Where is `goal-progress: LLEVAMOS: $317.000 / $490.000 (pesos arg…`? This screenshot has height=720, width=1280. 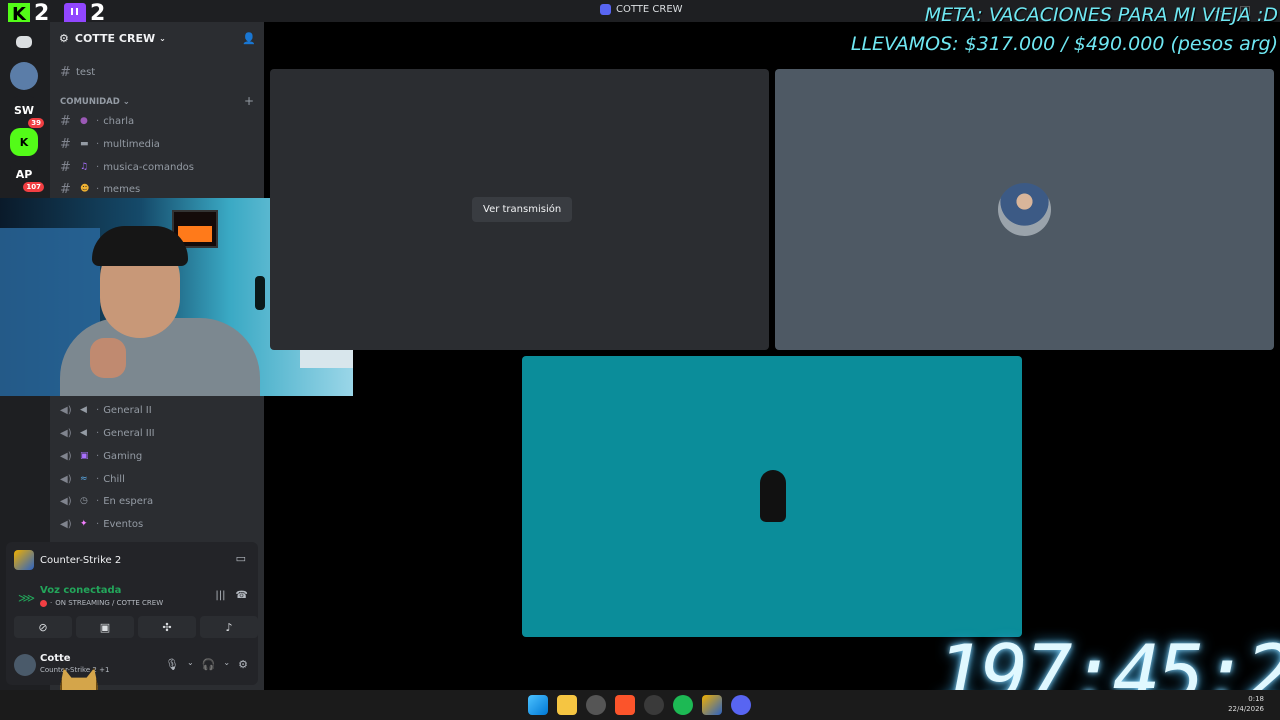 goal-progress: LLEVAMOS: $317.000 / $490.000 (pesos arg… is located at coordinates (1064, 44).